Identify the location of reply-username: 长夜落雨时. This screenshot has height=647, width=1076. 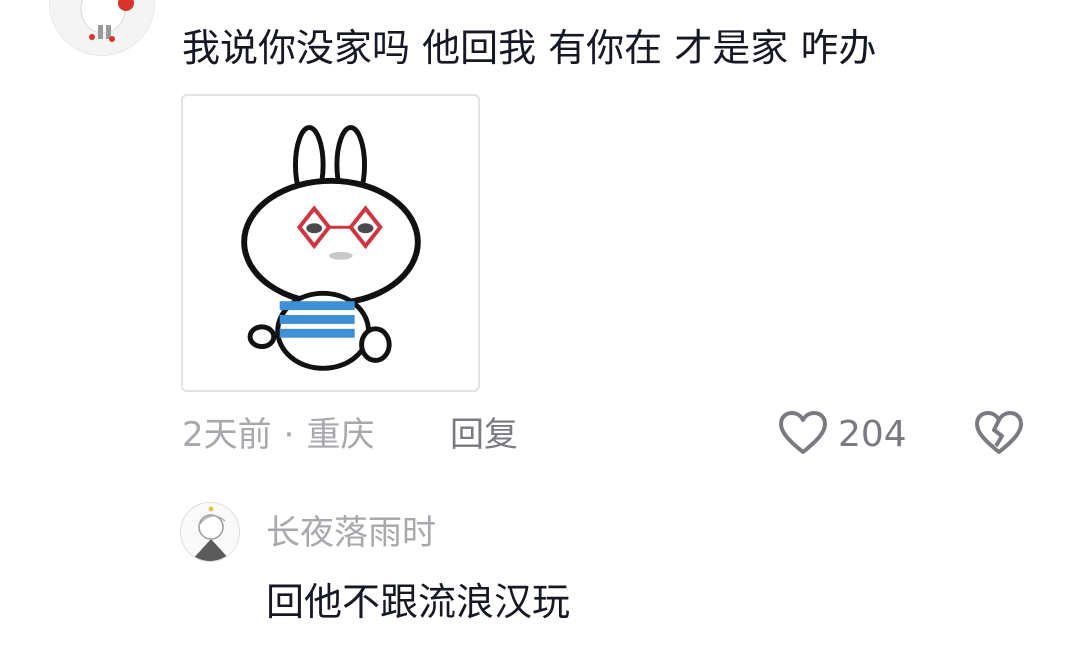
(351, 533).